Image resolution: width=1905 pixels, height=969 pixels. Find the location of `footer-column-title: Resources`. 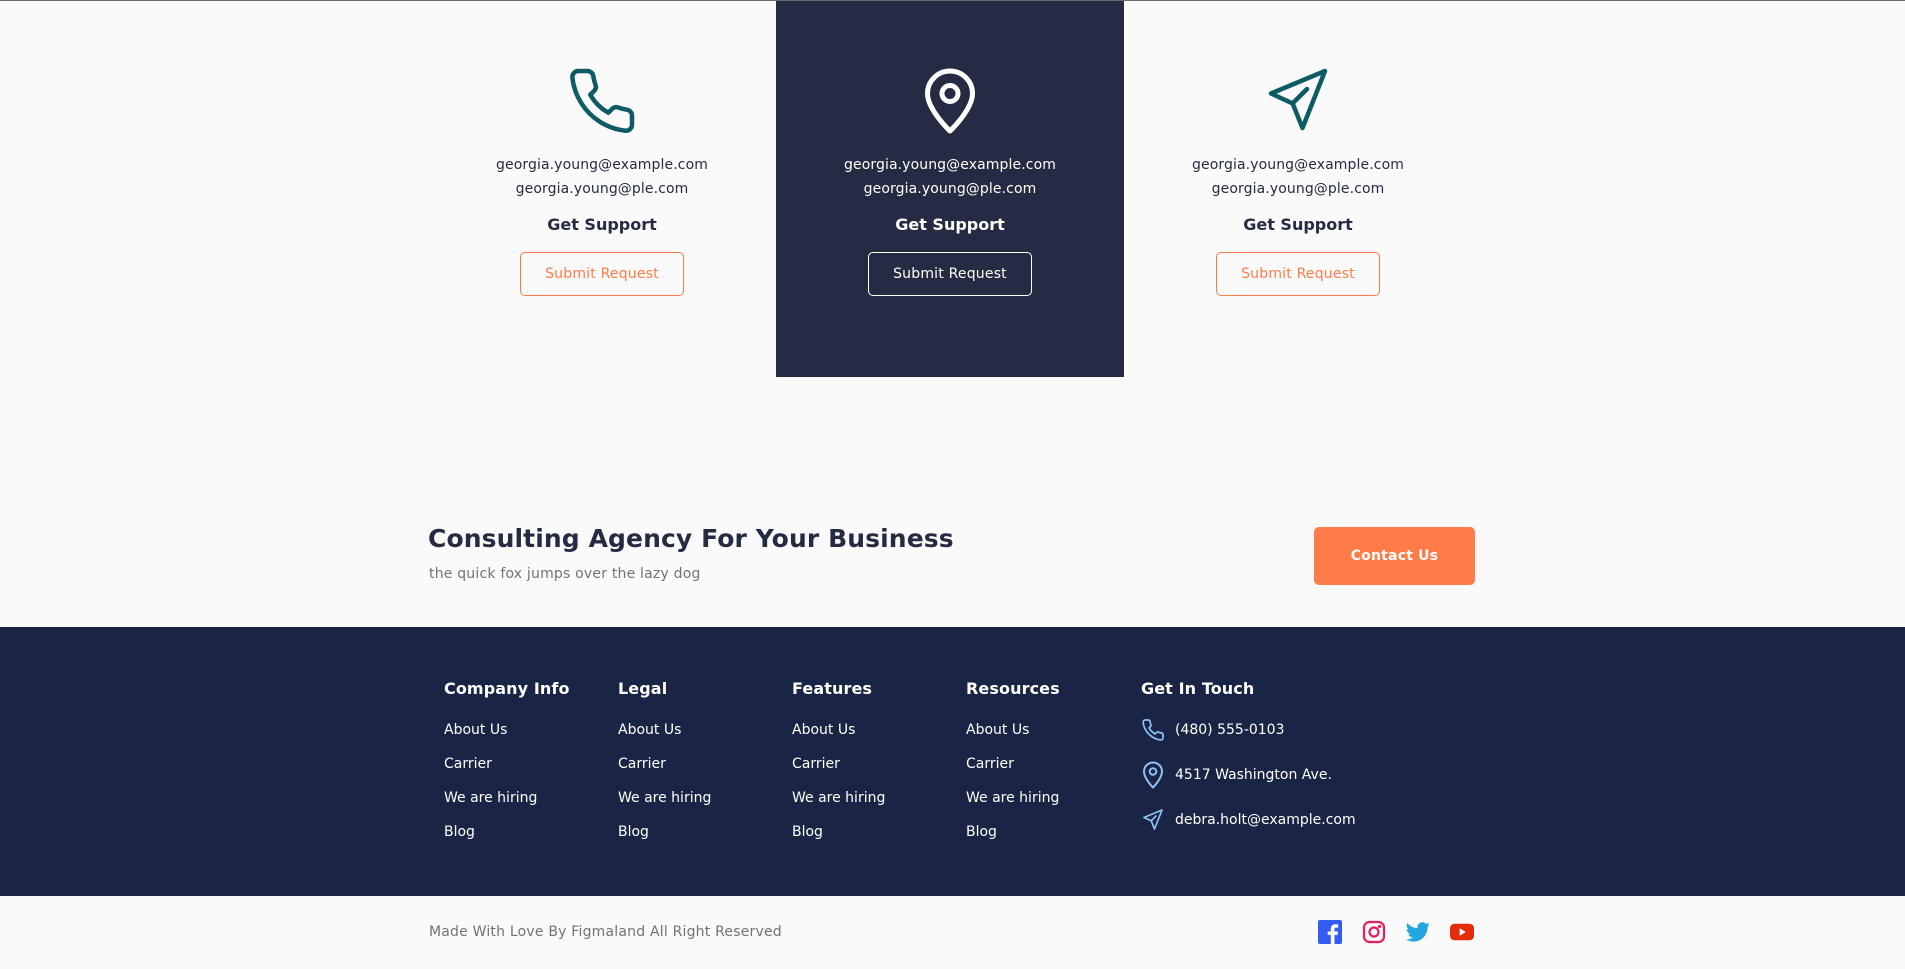

footer-column-title: Resources is located at coordinates (1013, 688).